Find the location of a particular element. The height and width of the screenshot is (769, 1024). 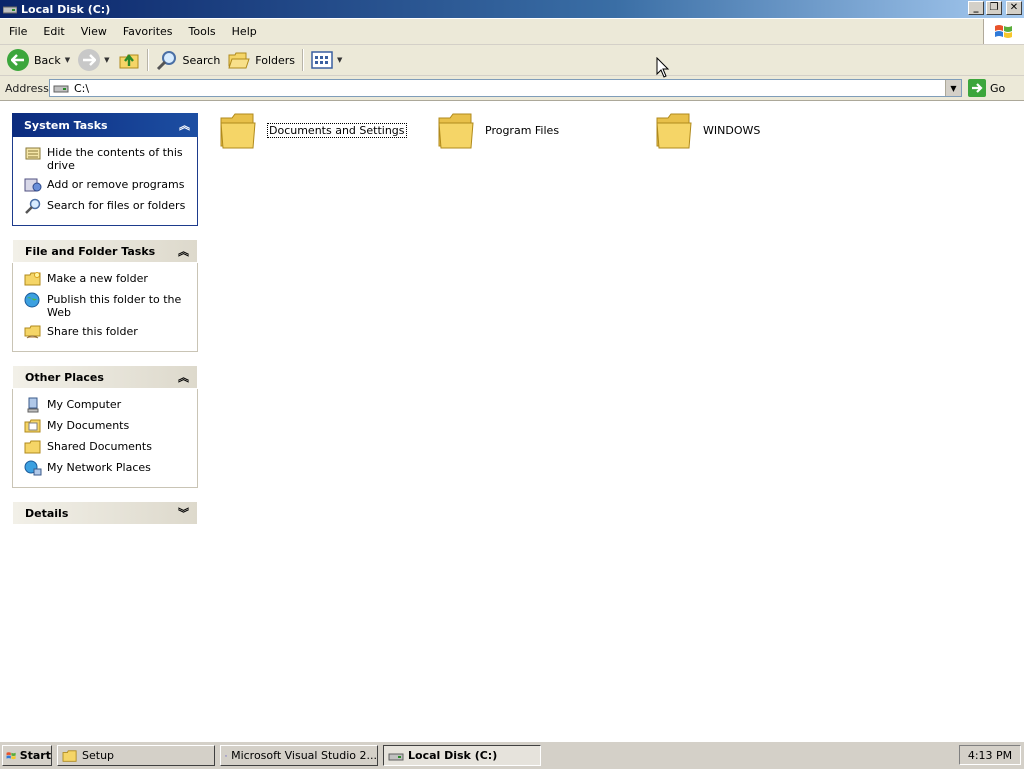

folders-label: Folders is located at coordinates (275, 60).